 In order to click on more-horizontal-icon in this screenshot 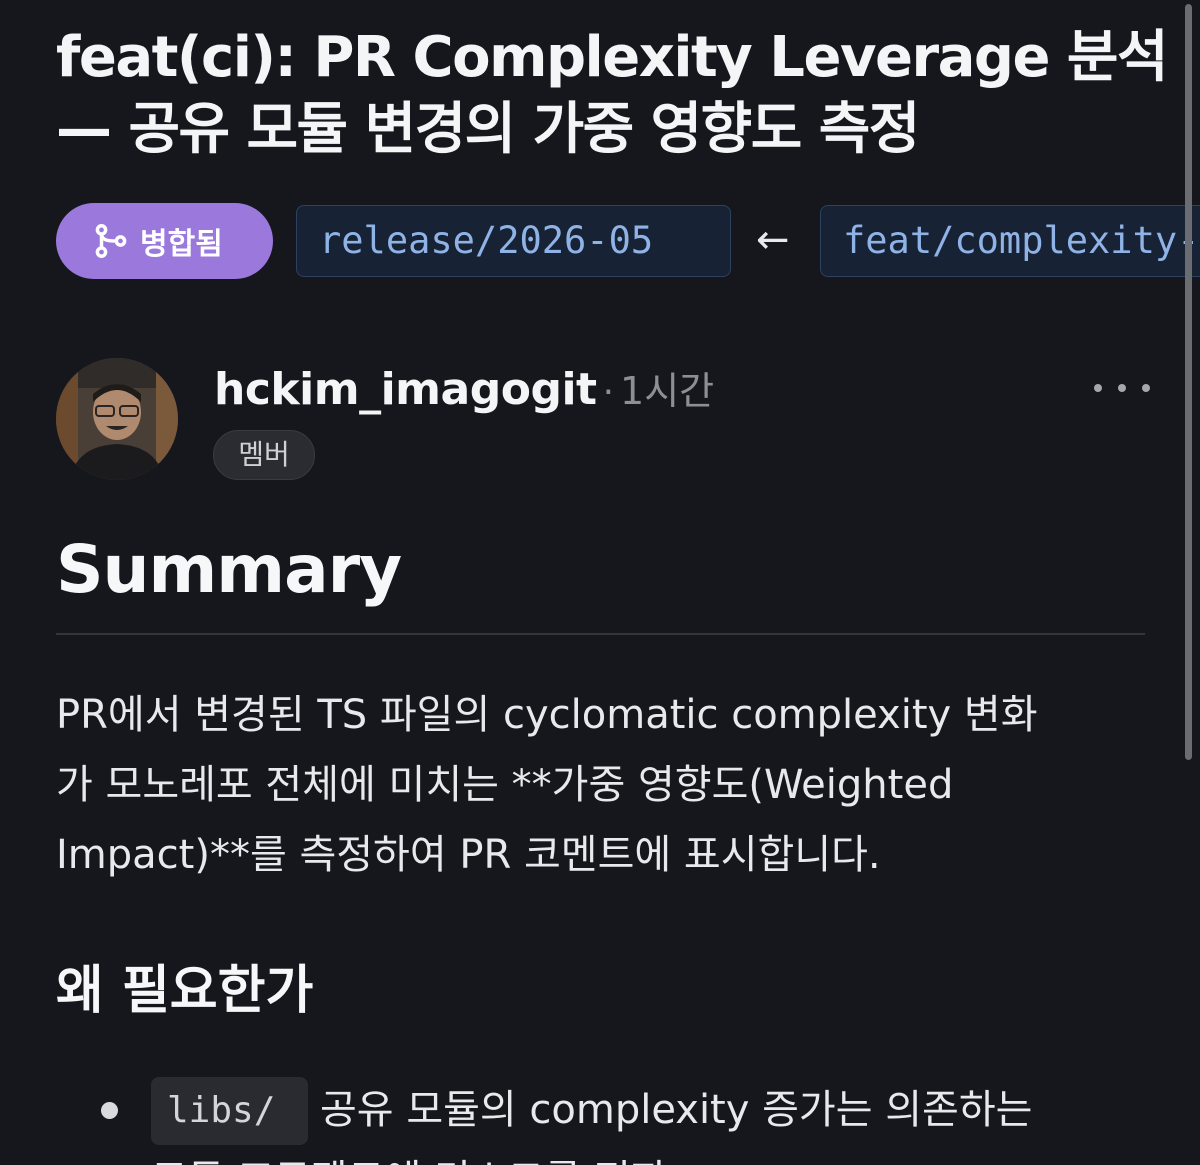, I will do `click(1098, 388)`.